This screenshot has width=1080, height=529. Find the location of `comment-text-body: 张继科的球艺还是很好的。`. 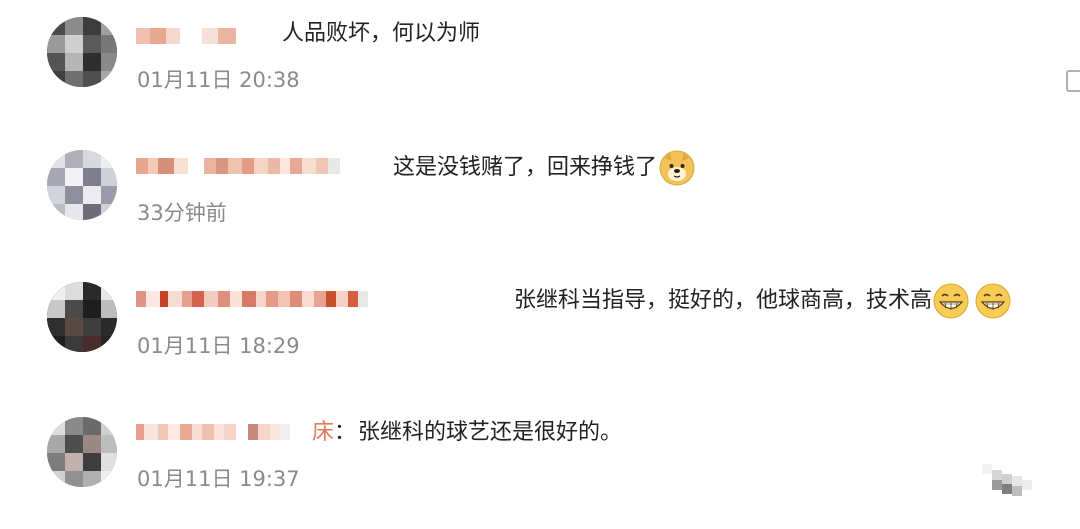

comment-text-body: 张继科的球艺还是很好的。 is located at coordinates (490, 432).